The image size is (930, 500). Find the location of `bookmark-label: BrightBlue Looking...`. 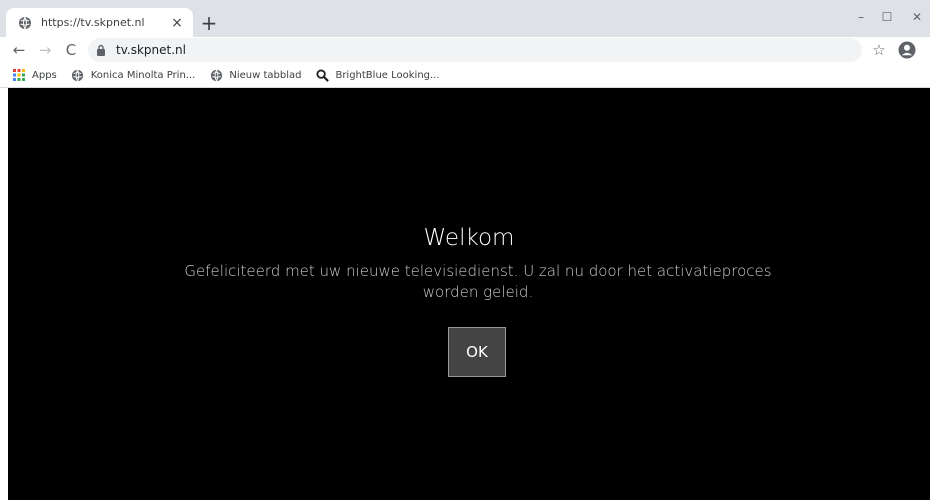

bookmark-label: BrightBlue Looking... is located at coordinates (387, 75).